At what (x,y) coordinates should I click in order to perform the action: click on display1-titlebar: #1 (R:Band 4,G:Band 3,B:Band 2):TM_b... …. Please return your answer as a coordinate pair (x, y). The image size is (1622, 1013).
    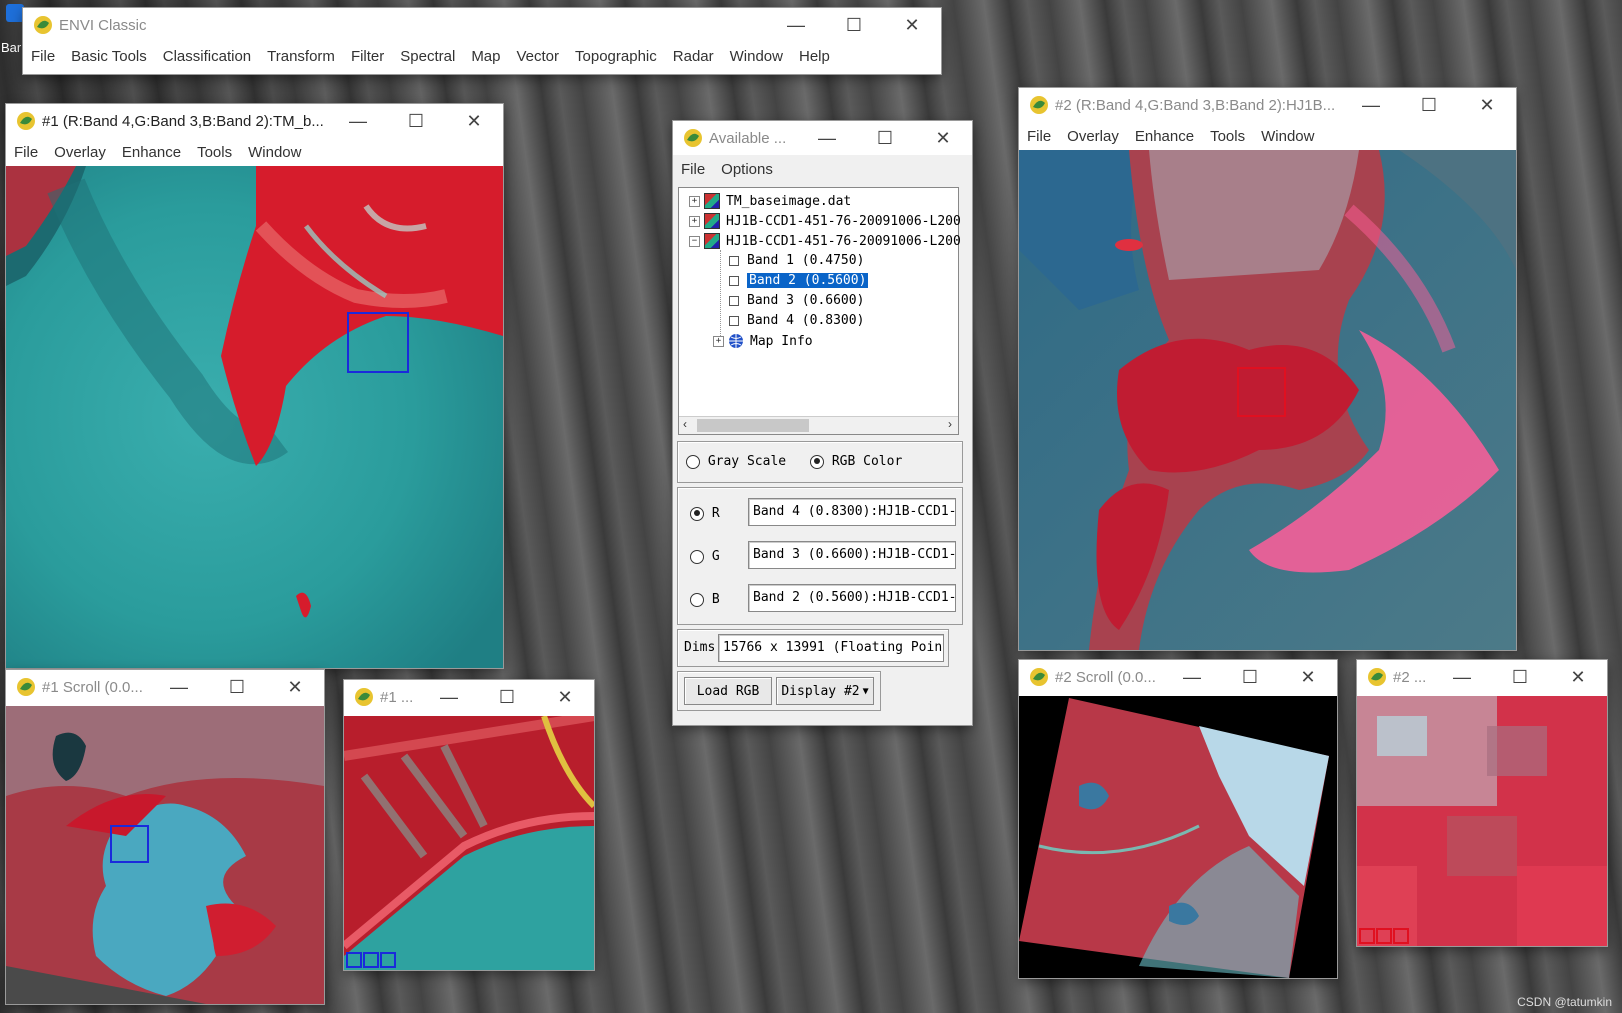
    Looking at the image, I should click on (254, 121).